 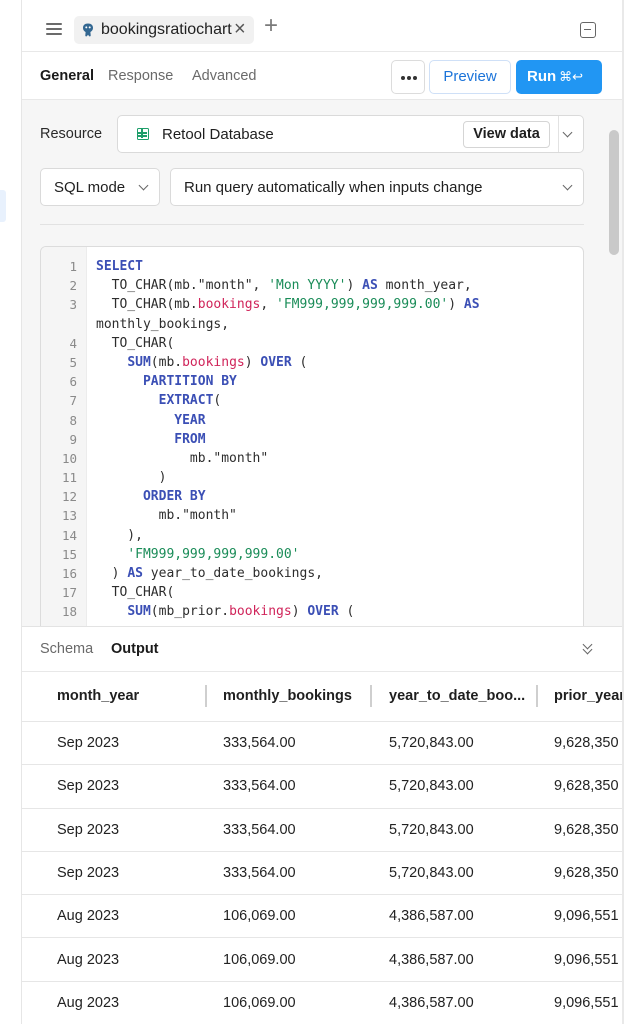 What do you see at coordinates (241, 612) in the screenshot?
I see `code-text: SUM(mb_prior.bookings) OVER (` at bounding box center [241, 612].